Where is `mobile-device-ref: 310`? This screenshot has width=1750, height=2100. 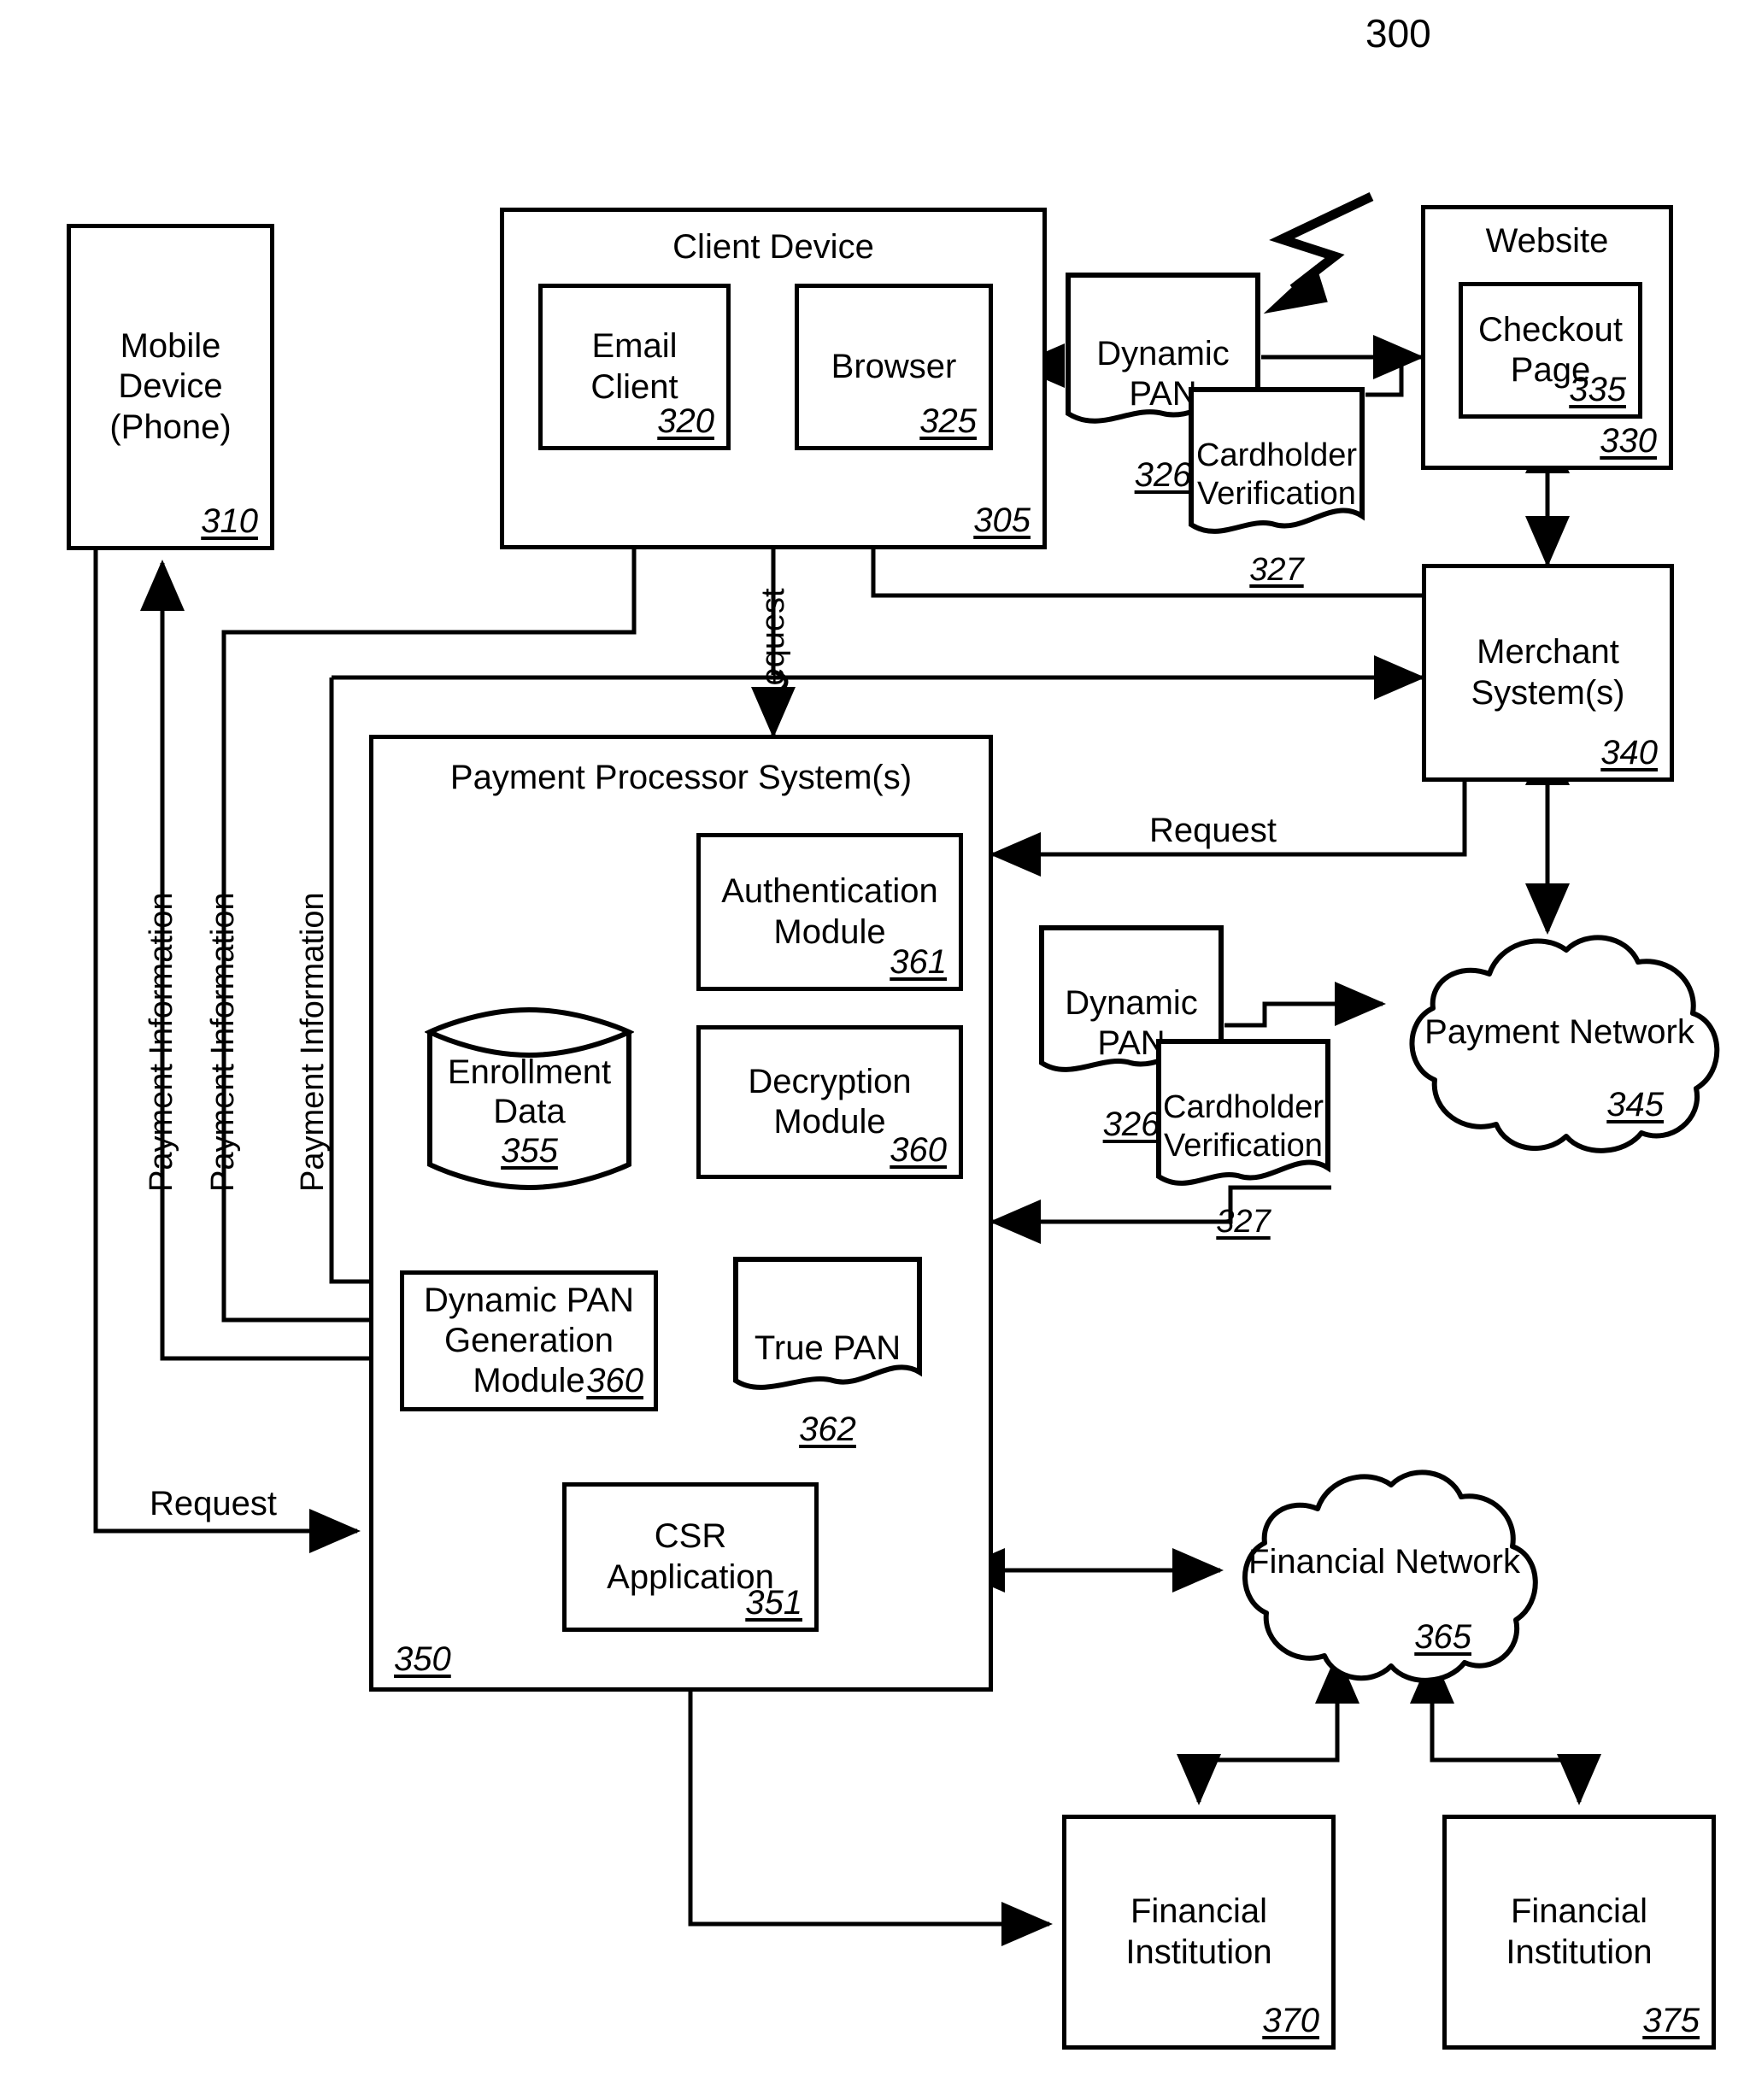 mobile-device-ref: 310 is located at coordinates (229, 521).